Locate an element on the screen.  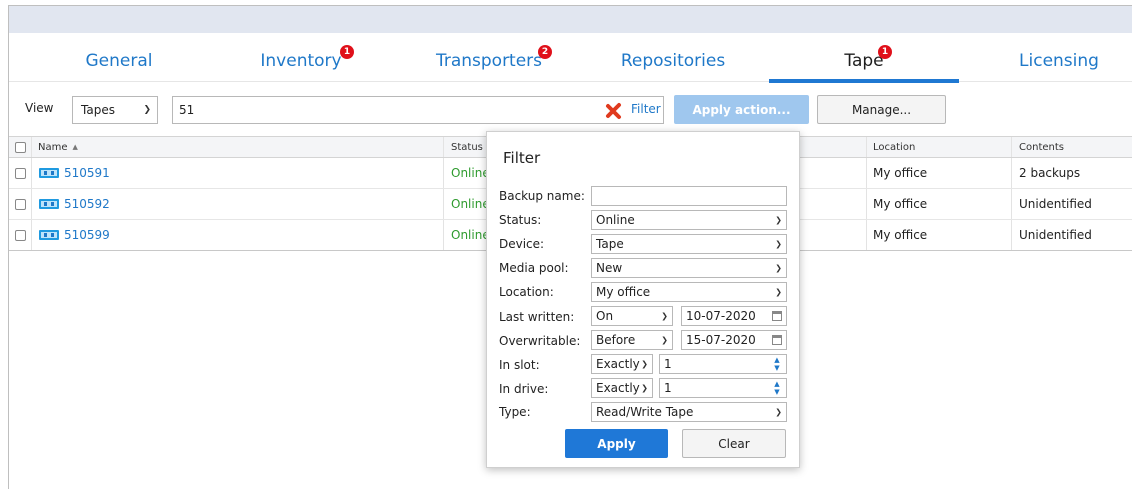
search-input: 51 is located at coordinates (418, 110).